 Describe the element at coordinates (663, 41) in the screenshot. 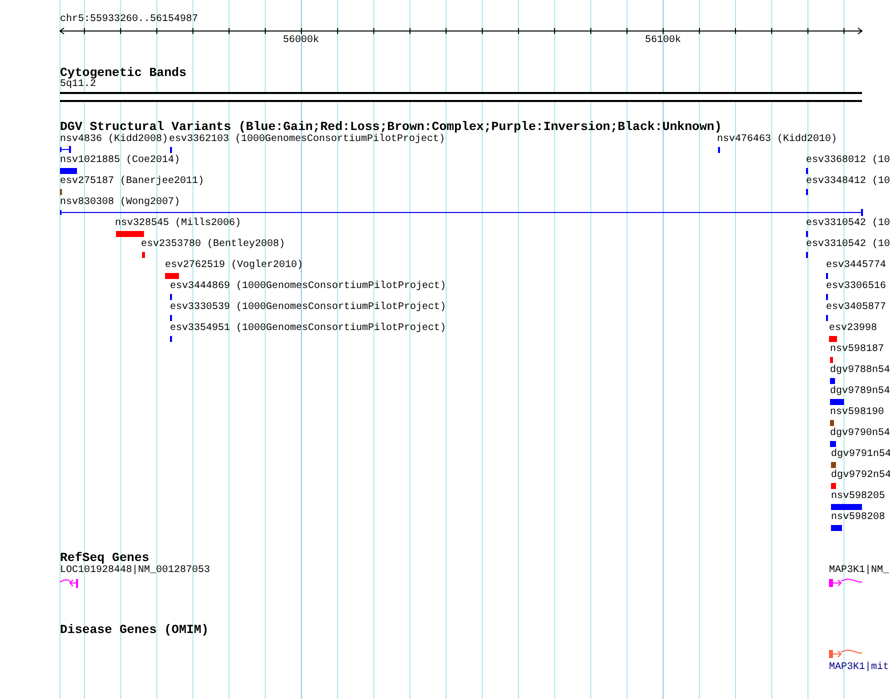

I see `tick-label: 56100k` at that location.